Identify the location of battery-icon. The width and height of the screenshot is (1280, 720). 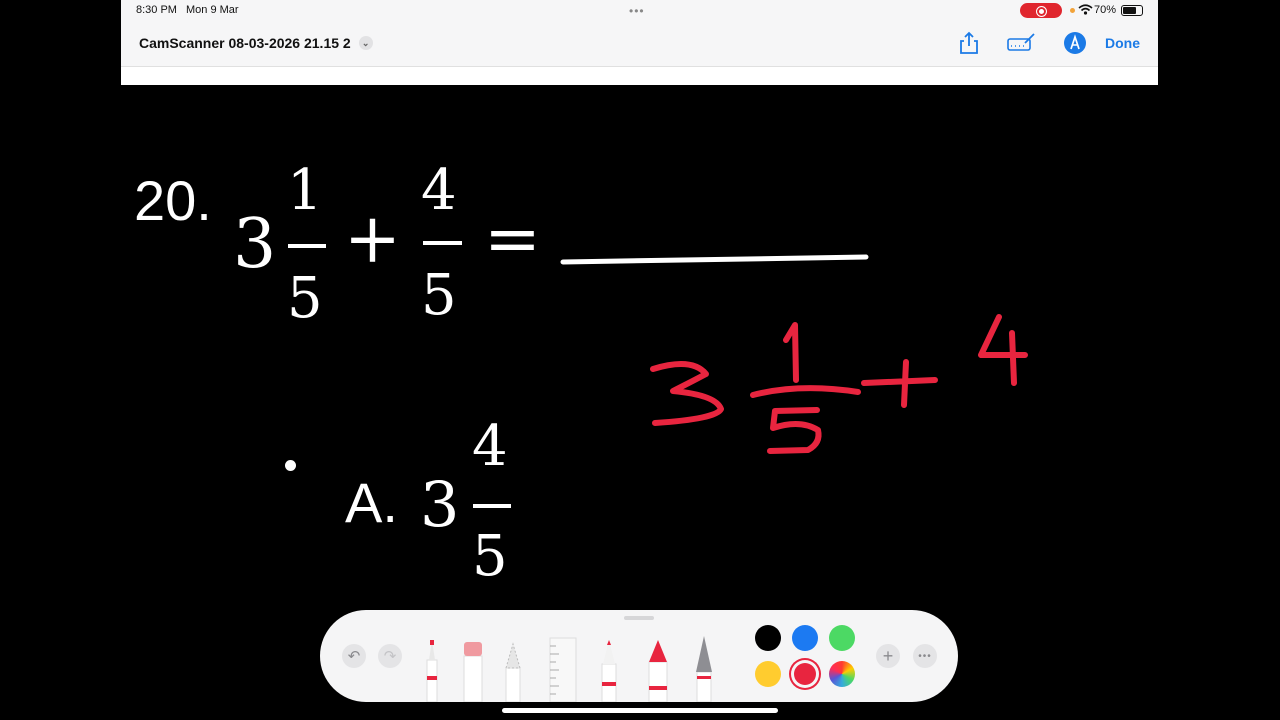
(1132, 10).